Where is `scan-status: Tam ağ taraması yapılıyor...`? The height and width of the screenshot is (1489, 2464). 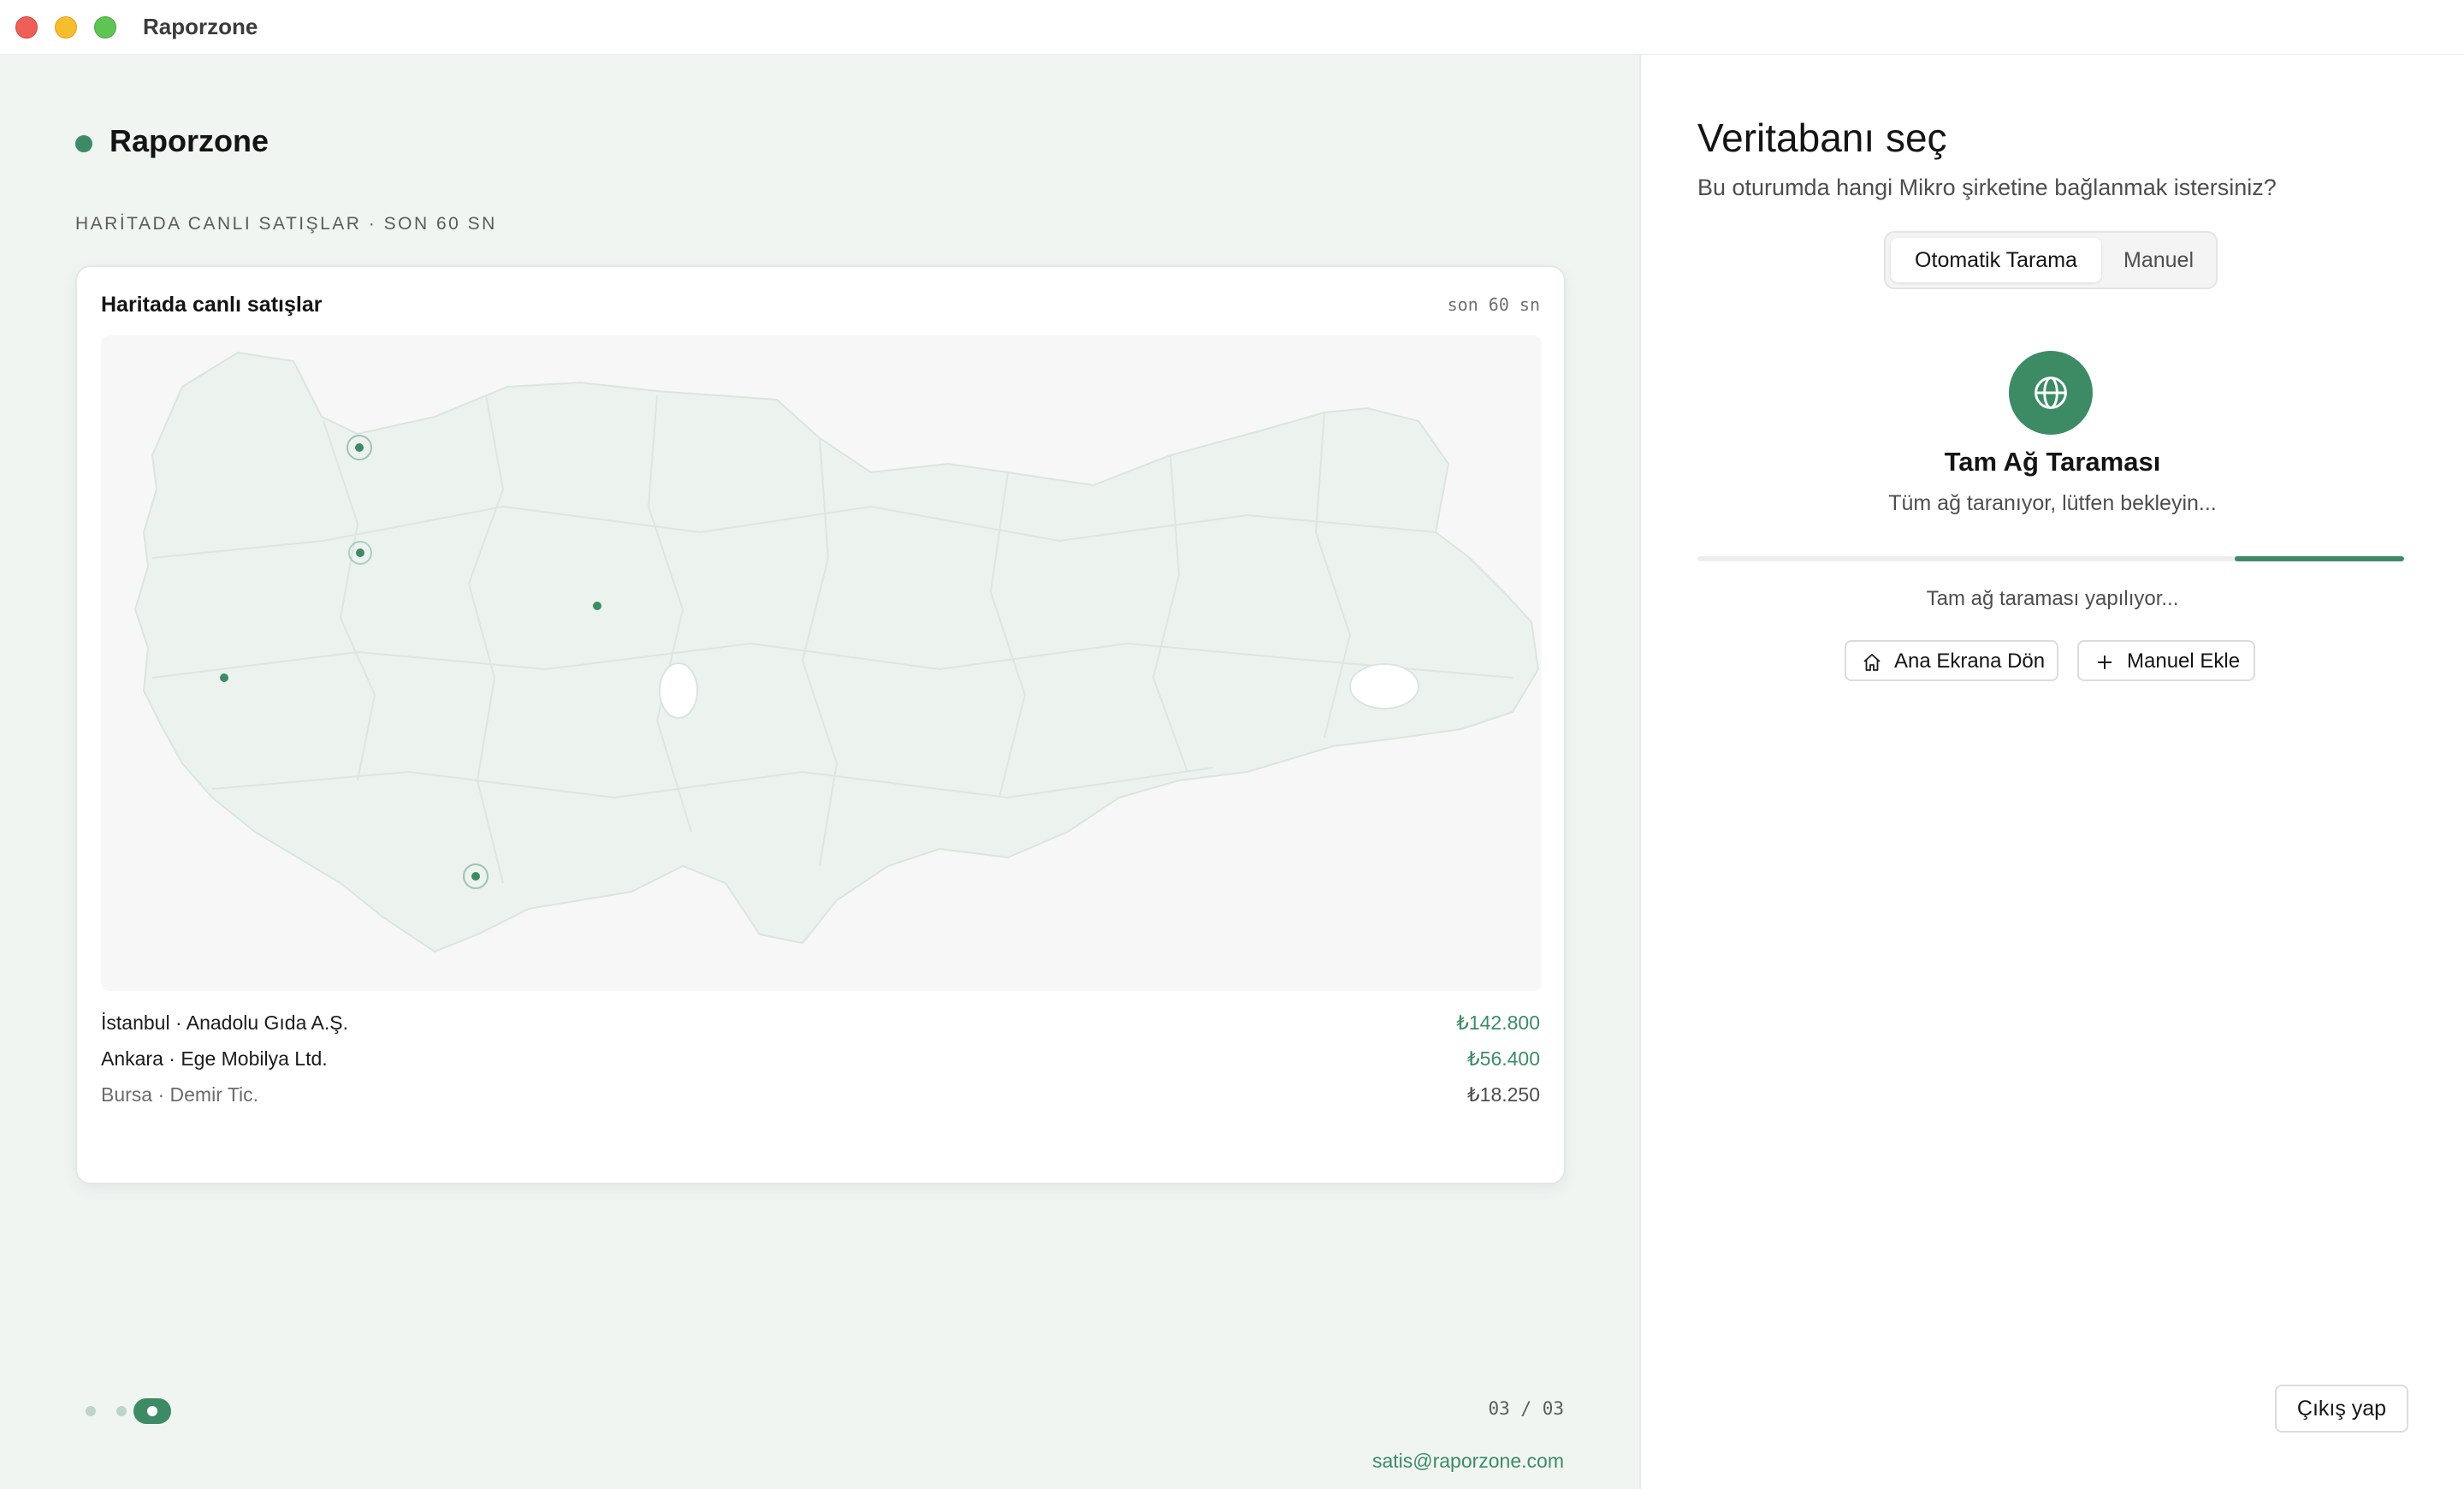 scan-status: Tam ağ taraması yapılıyor... is located at coordinates (2052, 598).